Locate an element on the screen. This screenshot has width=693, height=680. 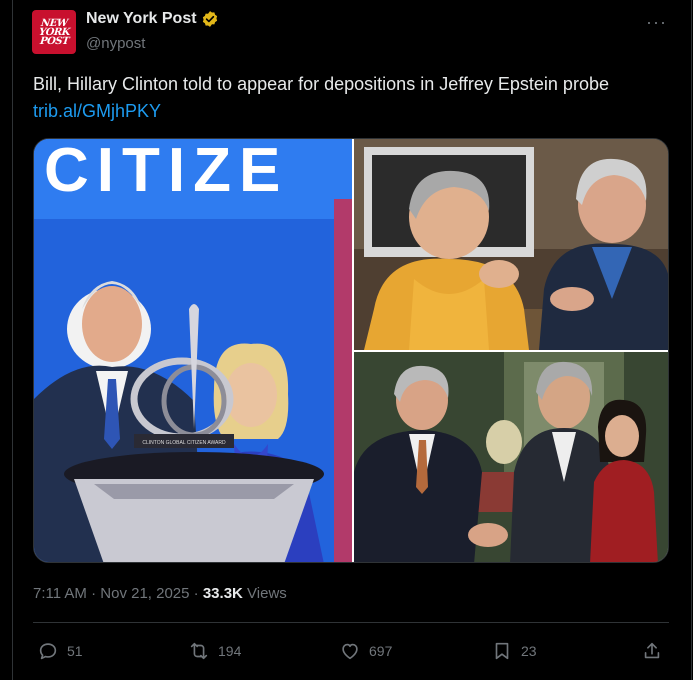
photo-handshake-image is located at coordinates (511, 457).